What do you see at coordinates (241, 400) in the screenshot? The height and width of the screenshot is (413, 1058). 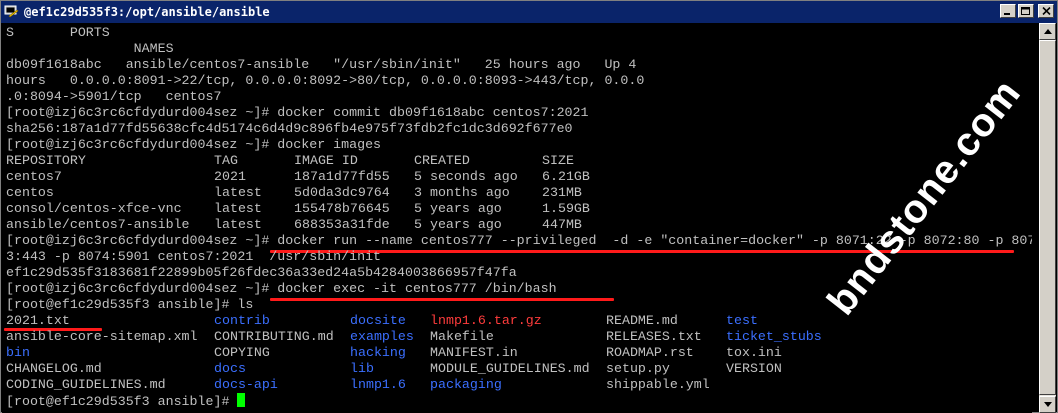 I see `text-cursor` at bounding box center [241, 400].